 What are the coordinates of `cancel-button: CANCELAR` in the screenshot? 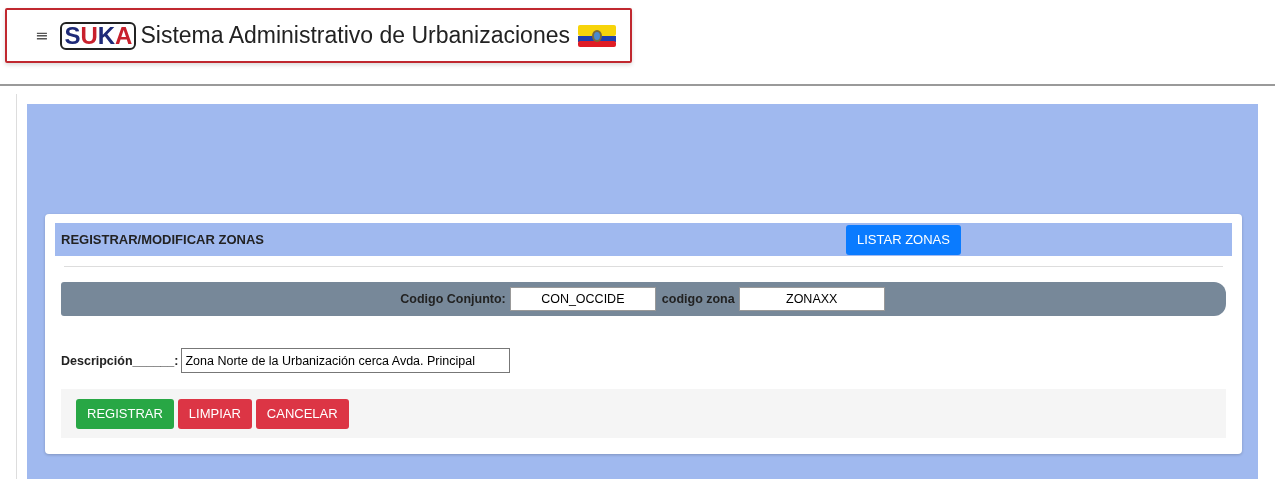 It's located at (302, 413).